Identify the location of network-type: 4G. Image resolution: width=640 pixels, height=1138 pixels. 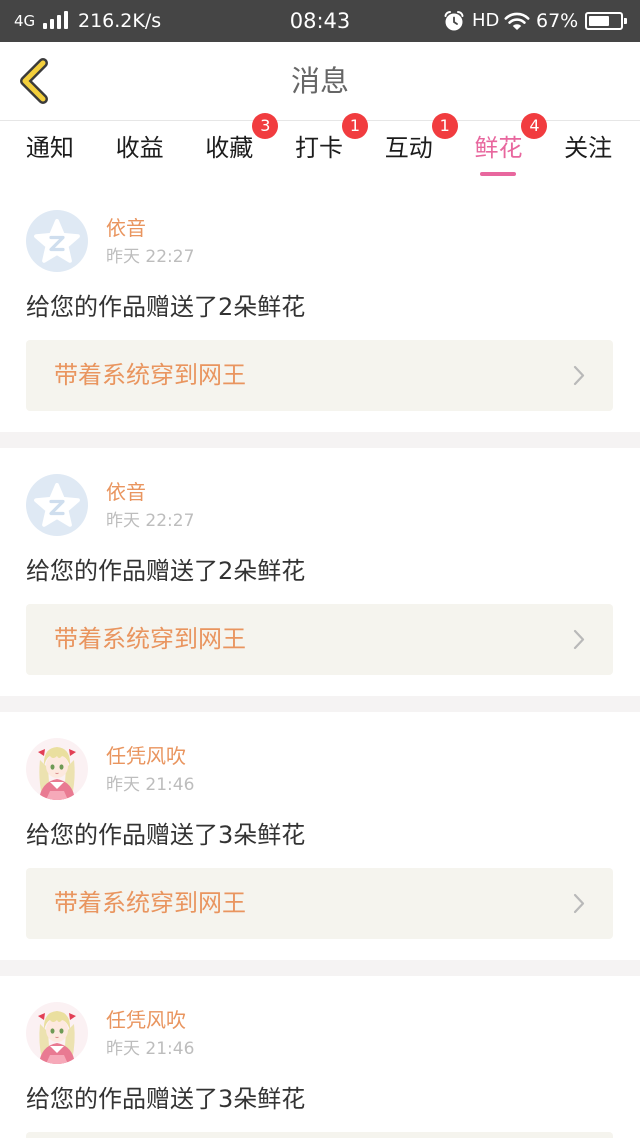
(25, 21).